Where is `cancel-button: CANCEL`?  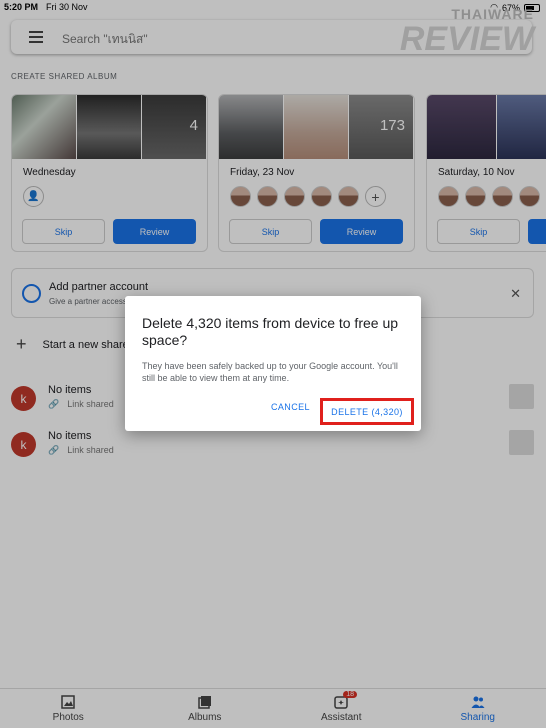 cancel-button: CANCEL is located at coordinates (290, 407).